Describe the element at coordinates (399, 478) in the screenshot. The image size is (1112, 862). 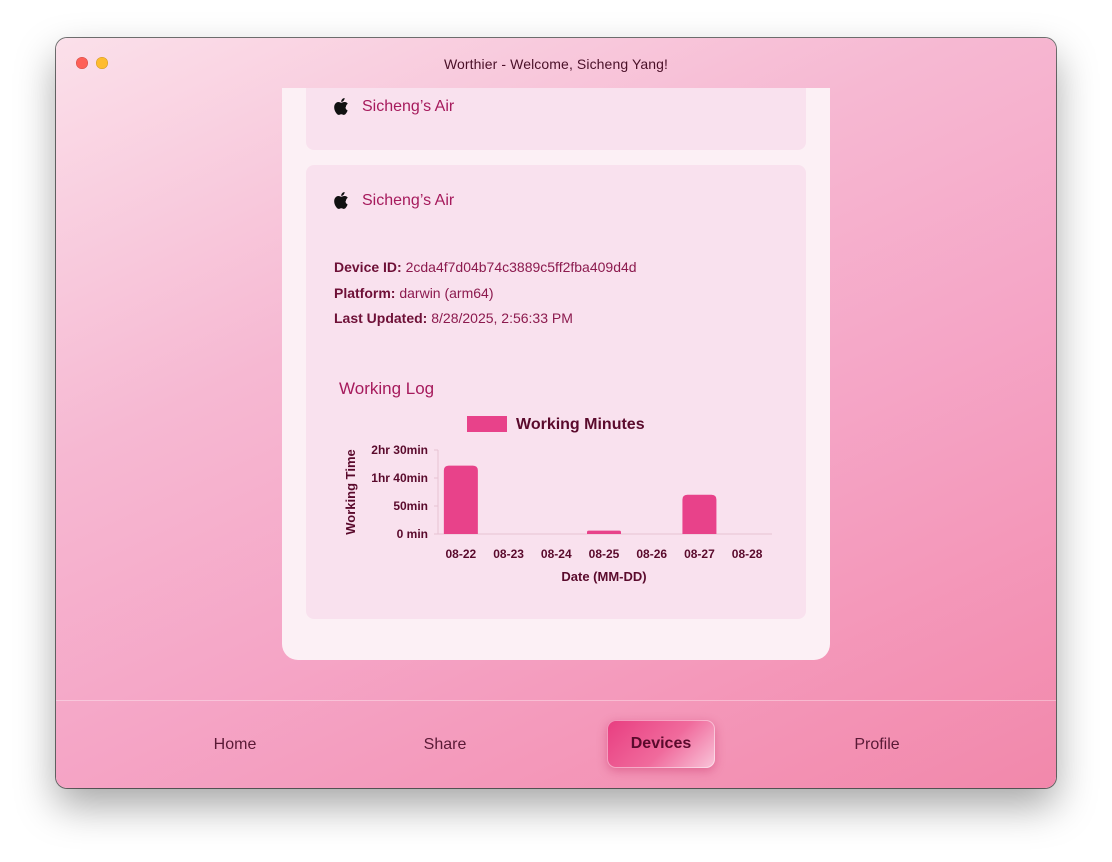
I see `y-tick-label: 1hr 40min` at that location.